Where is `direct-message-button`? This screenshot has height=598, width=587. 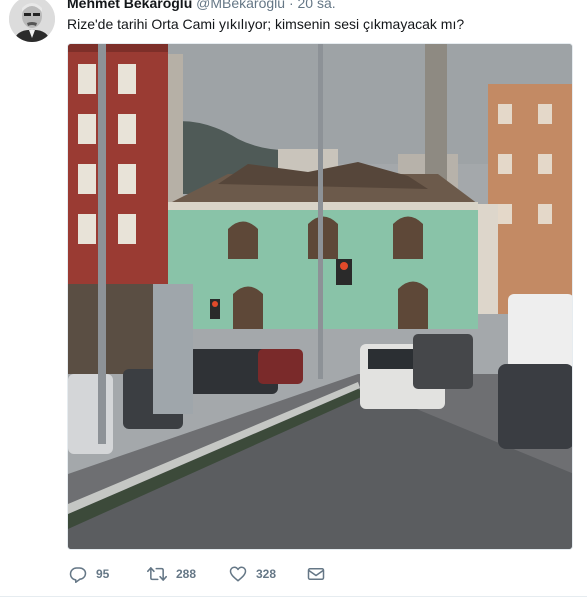 direct-message-button is located at coordinates (320, 574).